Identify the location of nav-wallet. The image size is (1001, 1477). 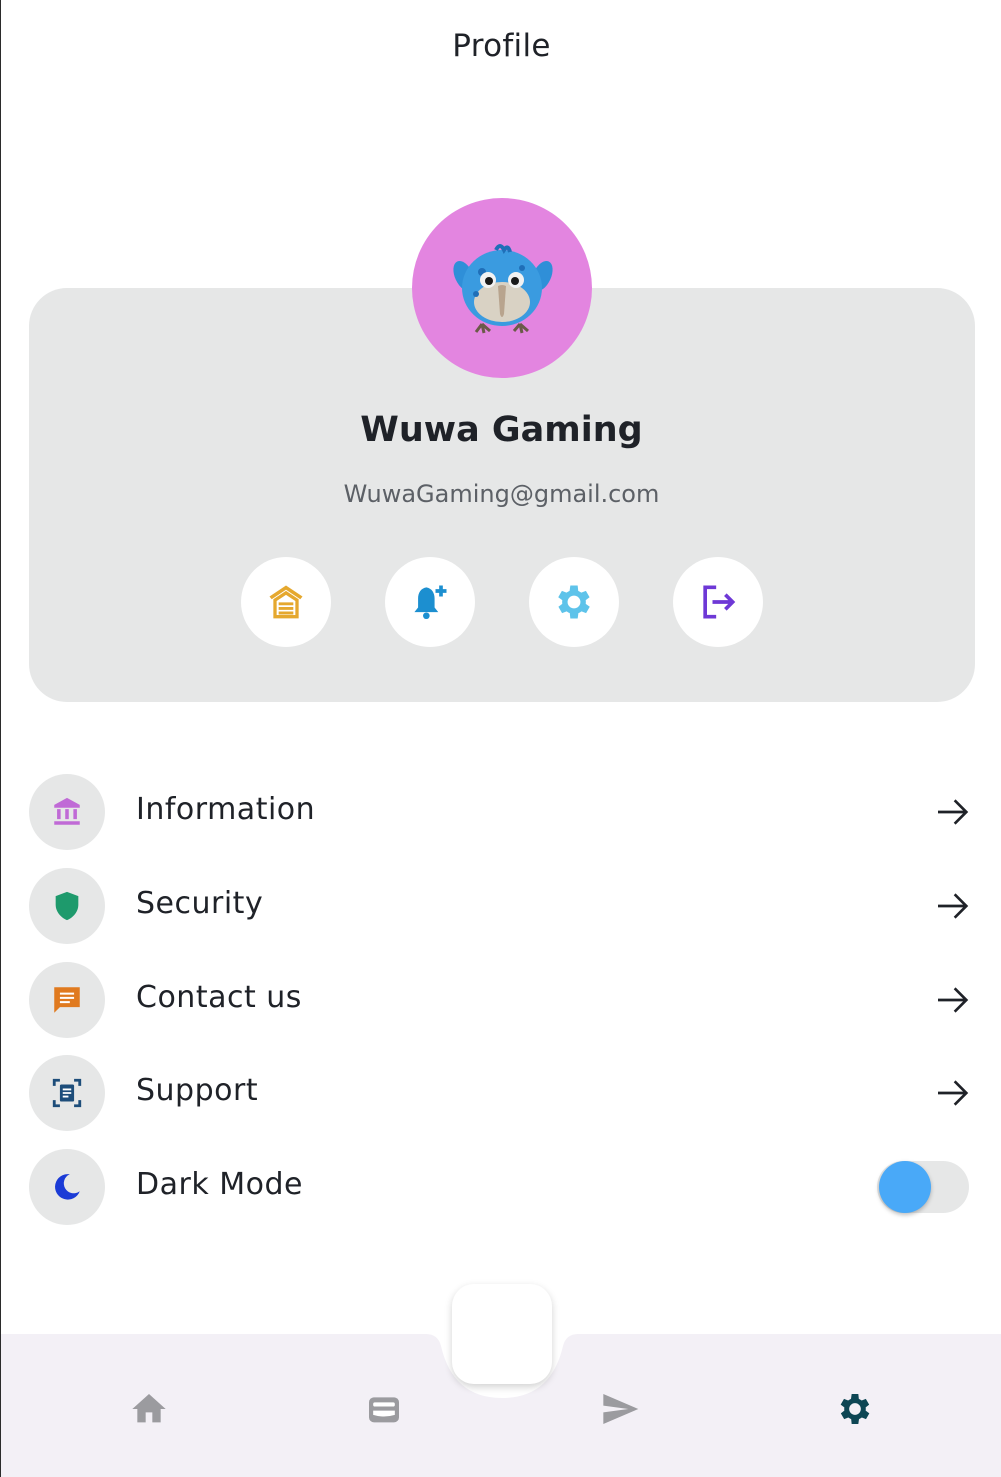
(384, 1409).